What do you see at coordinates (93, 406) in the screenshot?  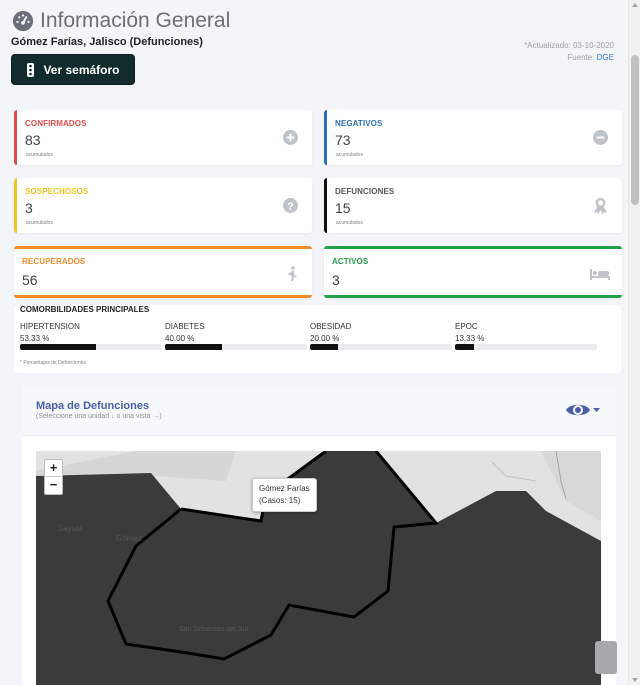 I see `map-title: Mapa de Defunciones` at bounding box center [93, 406].